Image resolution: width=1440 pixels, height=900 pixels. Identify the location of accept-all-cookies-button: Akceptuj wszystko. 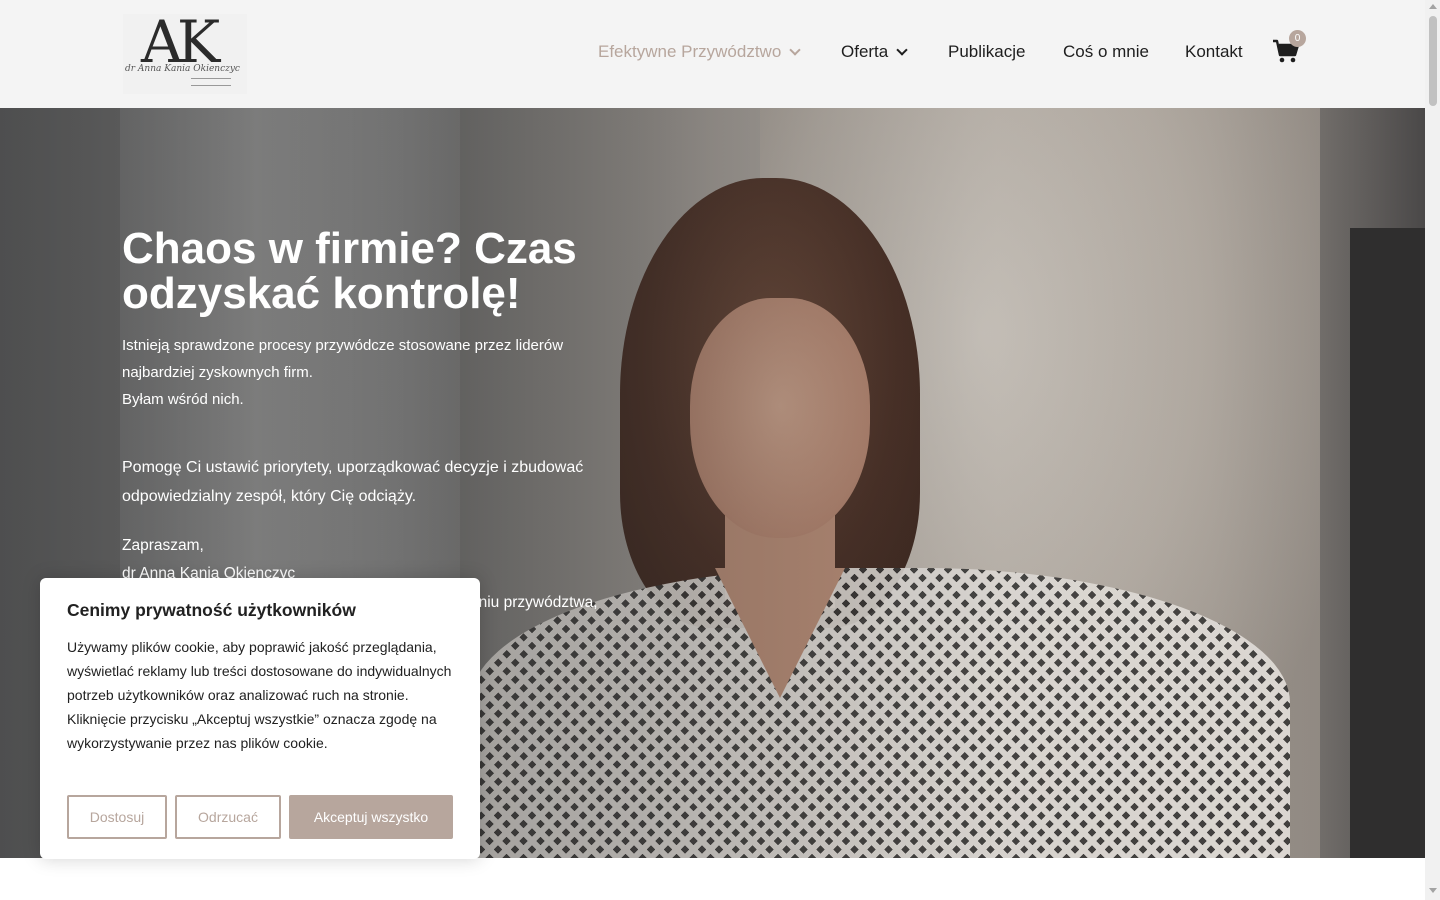
(371, 817).